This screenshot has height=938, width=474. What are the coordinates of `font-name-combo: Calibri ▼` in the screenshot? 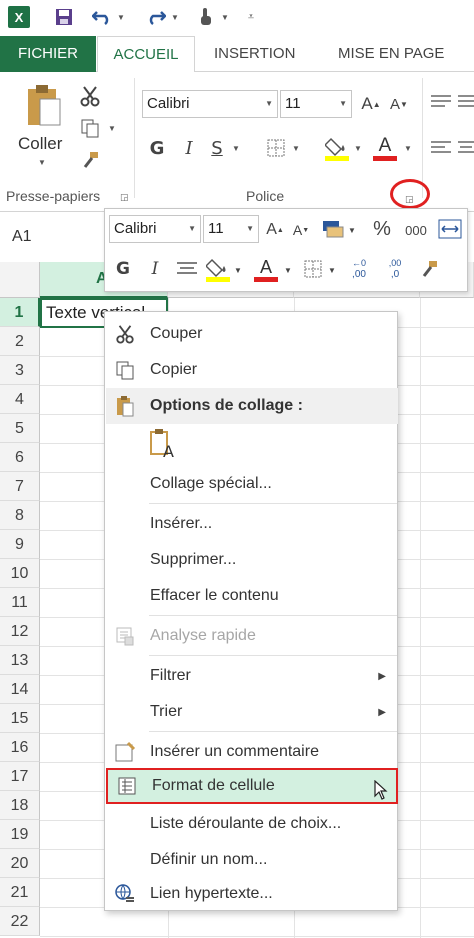 It's located at (210, 104).